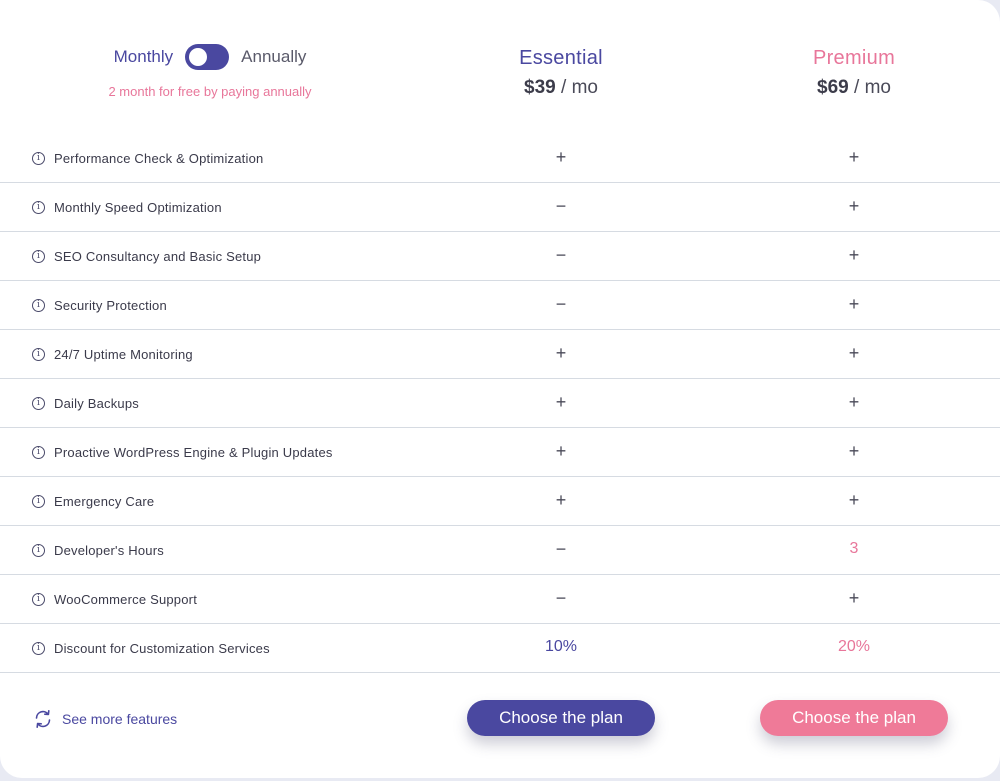 This screenshot has width=1000, height=781. I want to click on table-row: i Daily Backups + +, so click(500, 403).